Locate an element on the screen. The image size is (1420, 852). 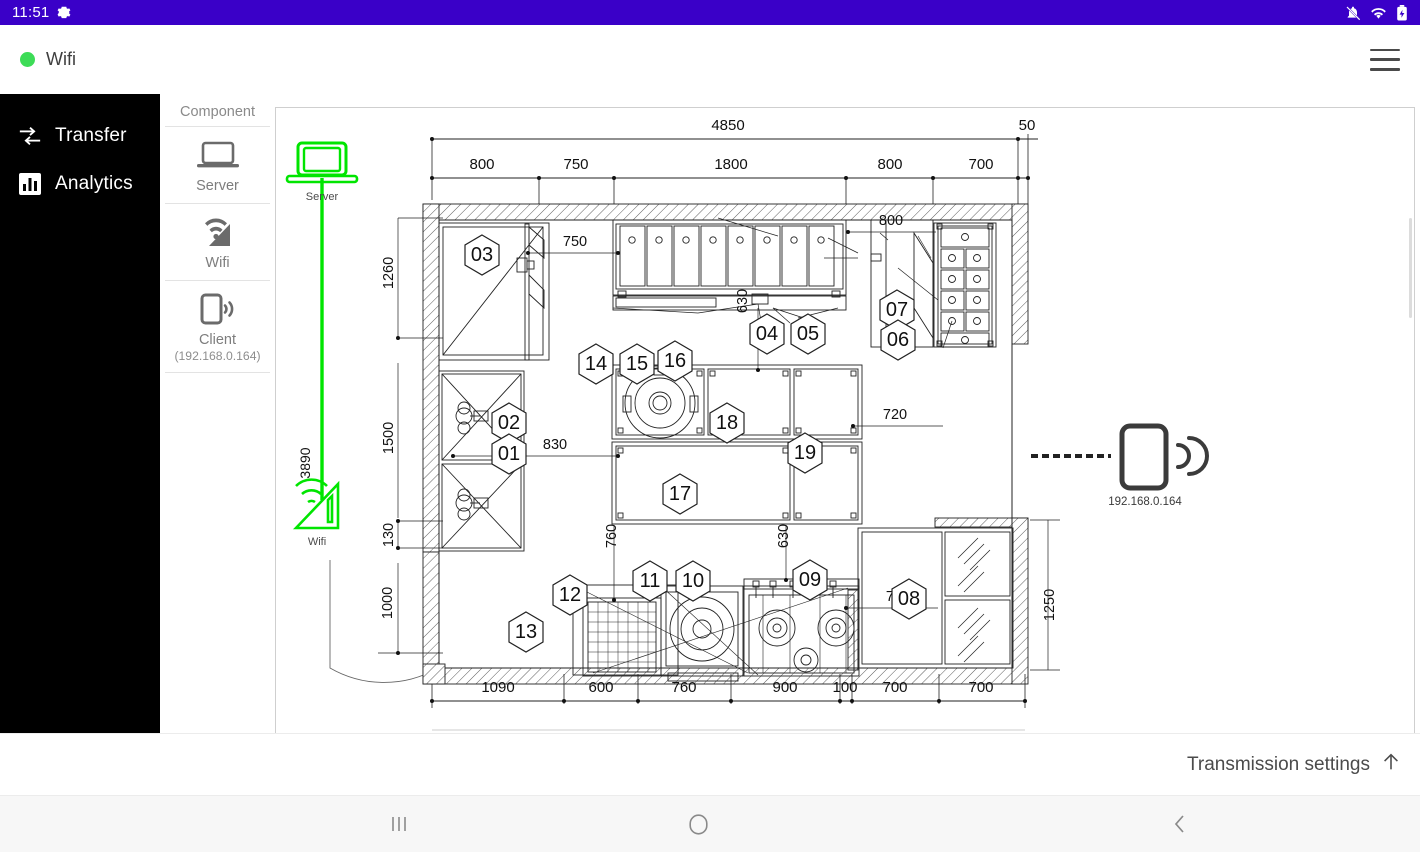
bell-off-icon is located at coordinates (1353, 13).